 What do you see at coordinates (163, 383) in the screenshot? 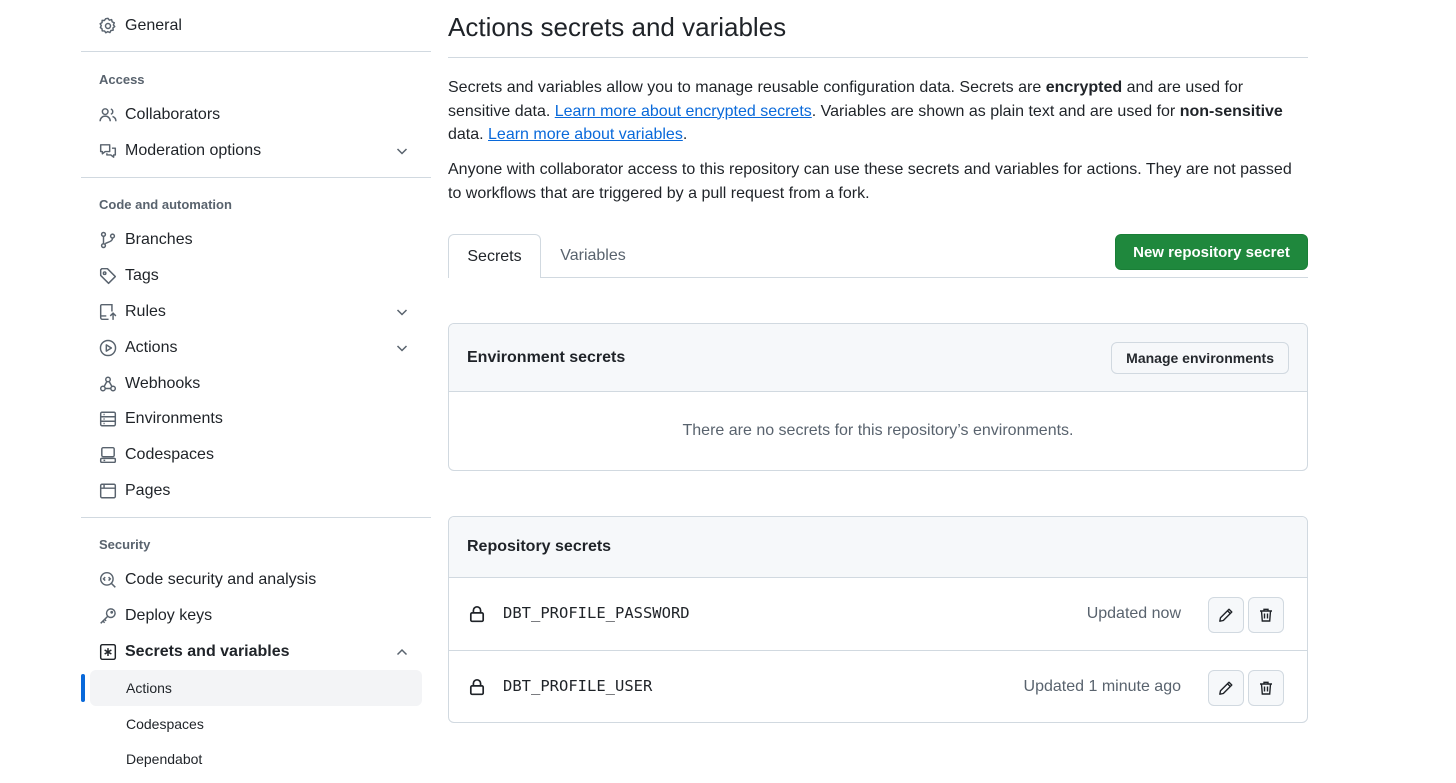
I see `sidebar-item-label: Webhooks` at bounding box center [163, 383].